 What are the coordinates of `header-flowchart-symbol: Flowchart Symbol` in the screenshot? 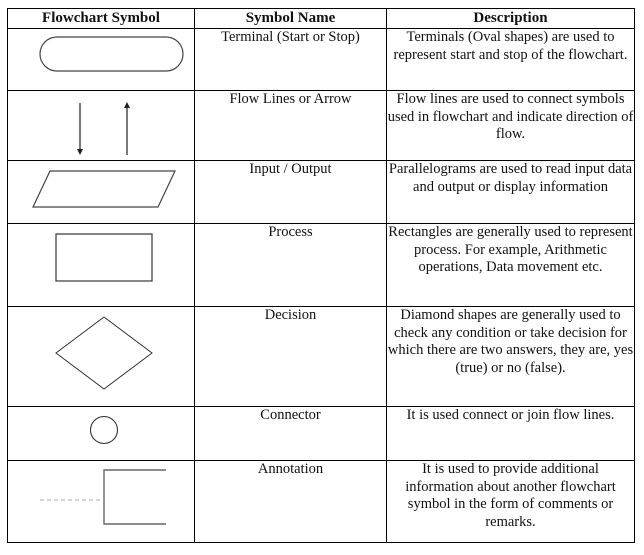 It's located at (101, 18).